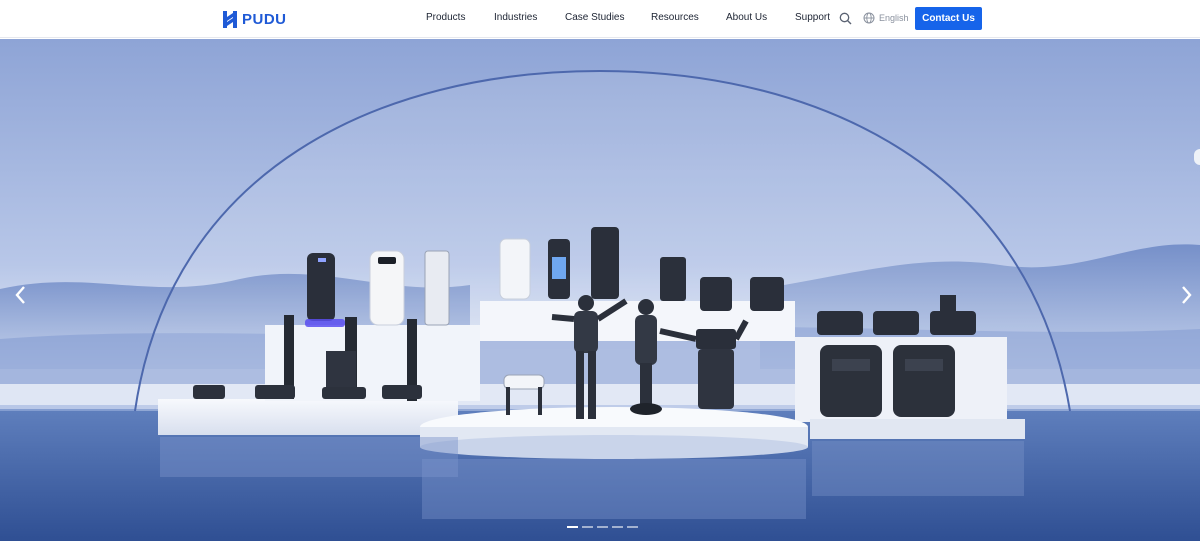  Describe the element at coordinates (264, 19) in the screenshot. I see `brand-name: PUDU` at that location.